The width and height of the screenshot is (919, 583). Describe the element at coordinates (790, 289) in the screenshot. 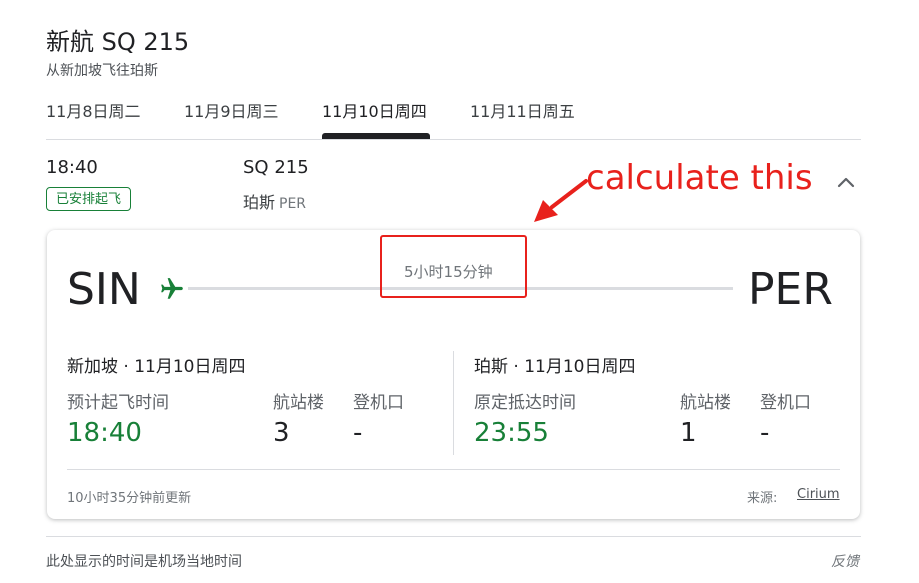

I see `destination-airport-code: PER` at that location.